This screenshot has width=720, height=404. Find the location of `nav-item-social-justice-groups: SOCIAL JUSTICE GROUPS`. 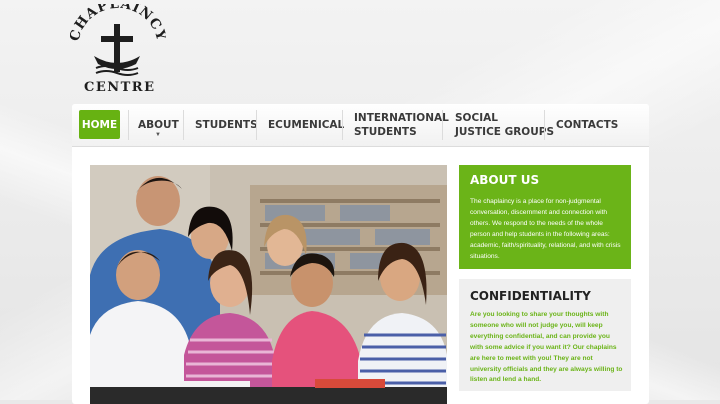

nav-item-social-justice-groups: SOCIAL JUSTICE GROUPS is located at coordinates (504, 125).